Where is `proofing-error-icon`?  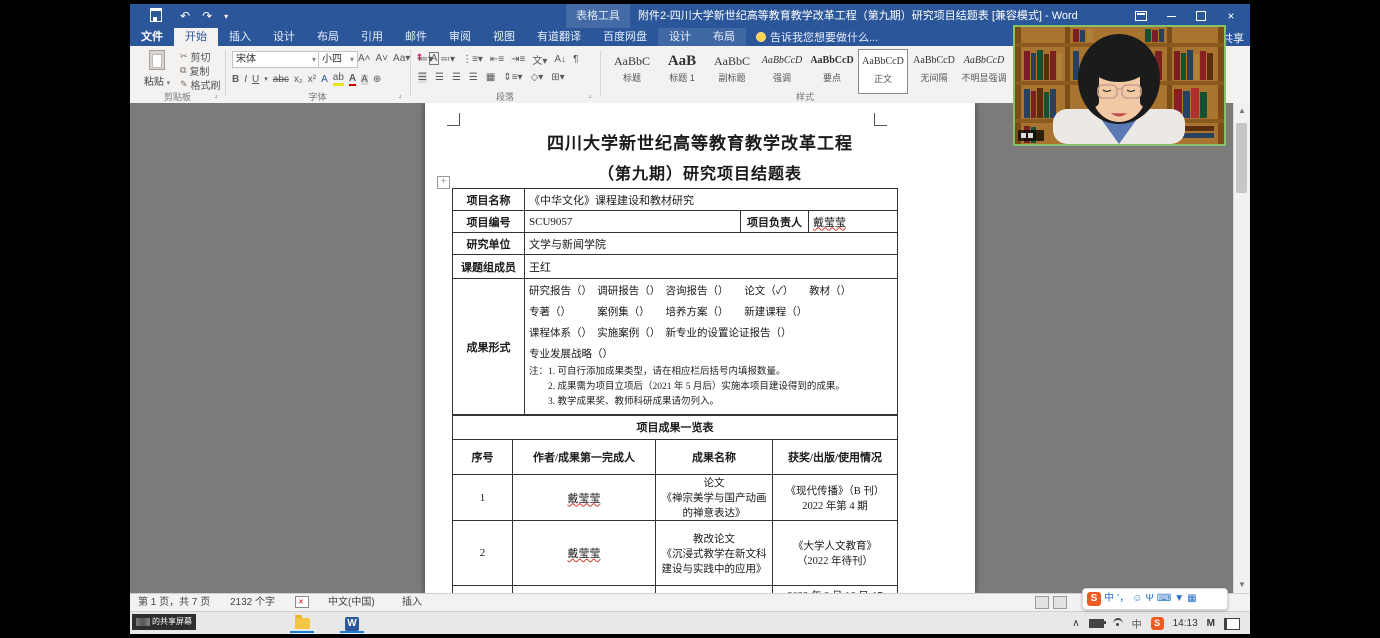 proofing-error-icon is located at coordinates (302, 603).